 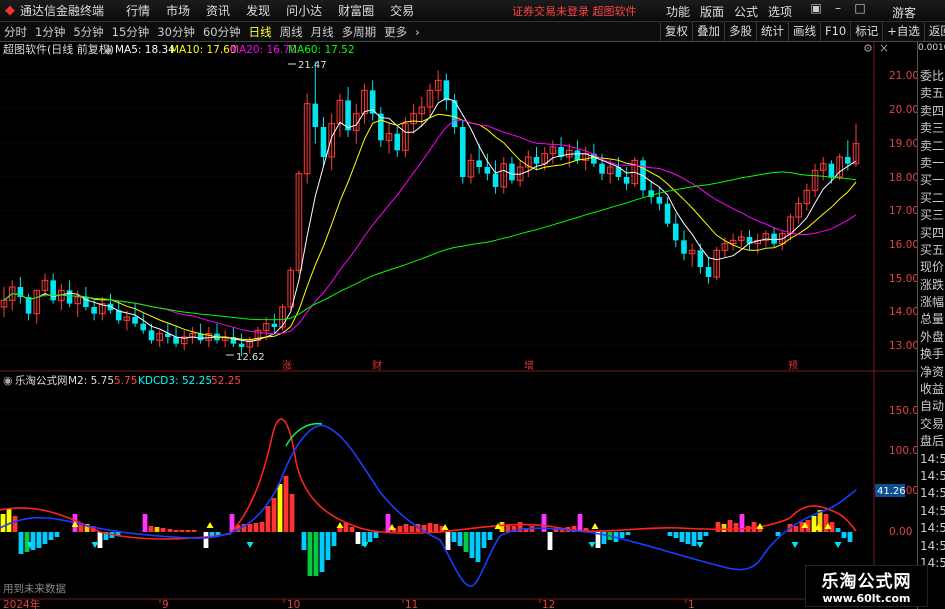 What do you see at coordinates (50, 32) in the screenshot?
I see `tab-1min: 1分钟` at bounding box center [50, 32].